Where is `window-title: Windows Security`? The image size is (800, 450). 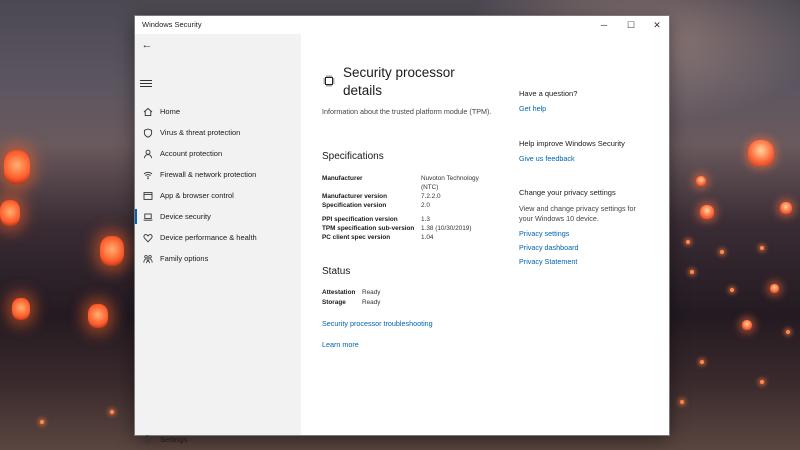
window-title: Windows Security is located at coordinates (172, 24).